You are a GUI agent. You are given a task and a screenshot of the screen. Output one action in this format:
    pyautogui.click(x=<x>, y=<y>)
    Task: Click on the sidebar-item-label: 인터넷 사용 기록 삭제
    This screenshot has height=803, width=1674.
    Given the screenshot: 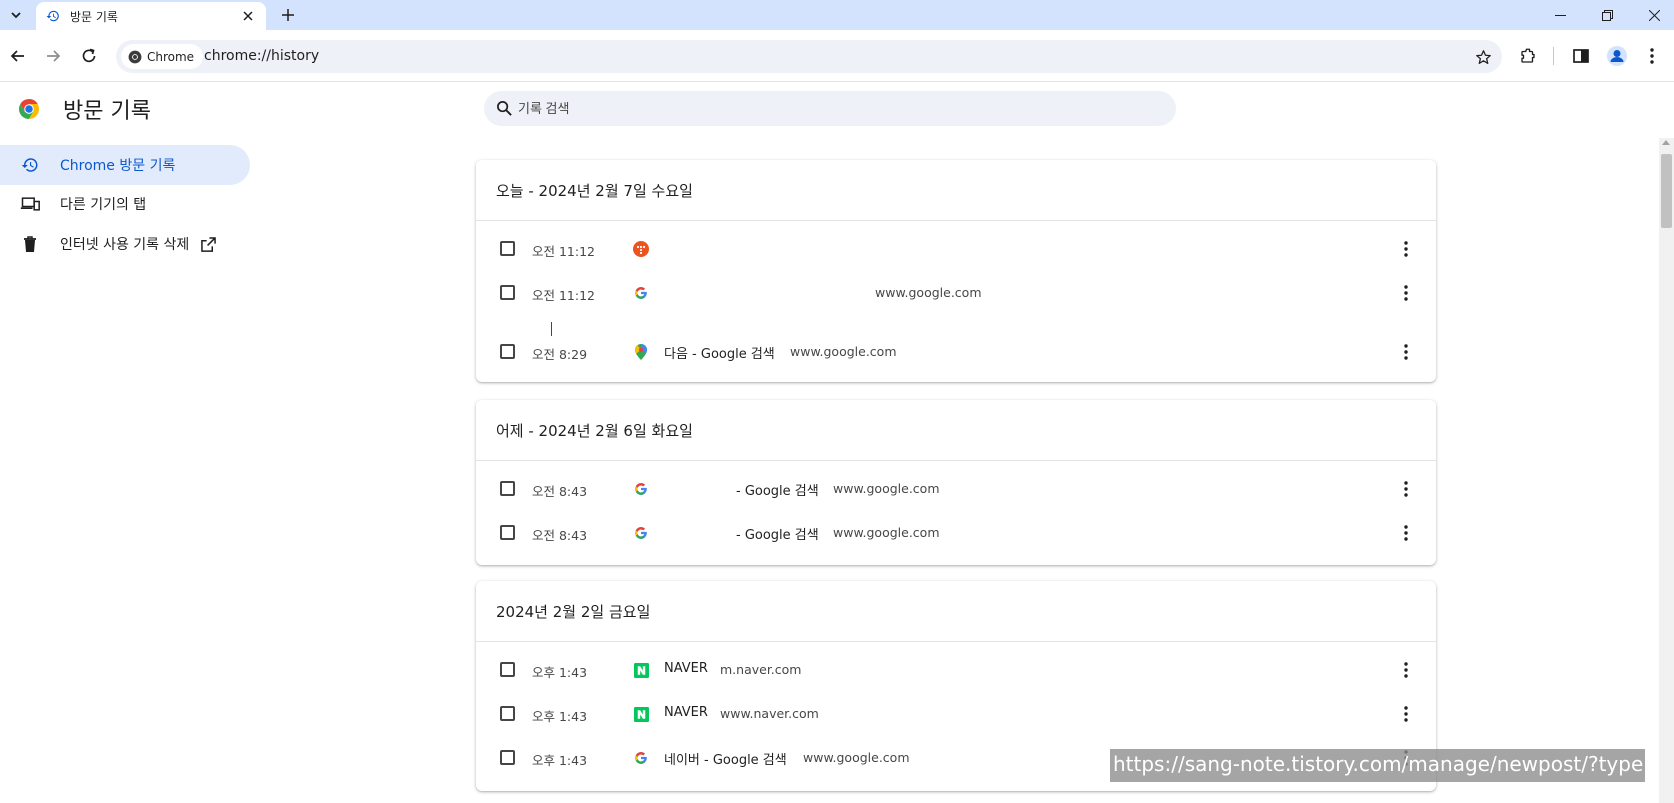 What is the action you would take?
    pyautogui.click(x=125, y=245)
    